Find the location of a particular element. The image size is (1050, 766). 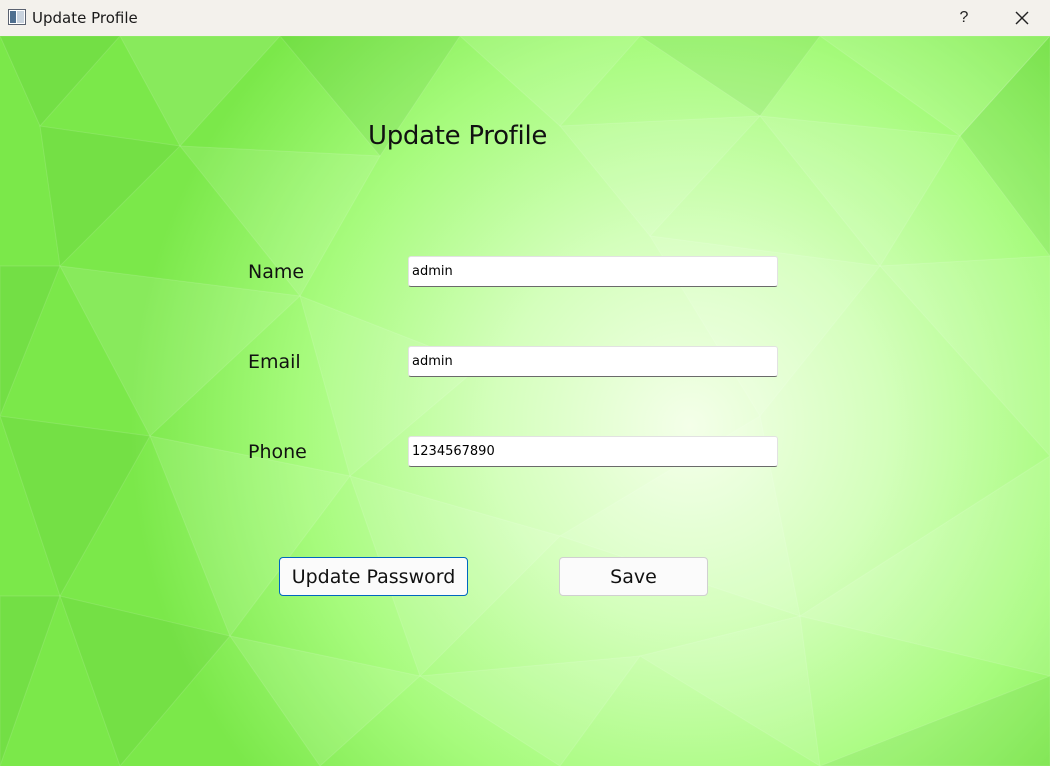

name-label: Name is located at coordinates (276, 272).